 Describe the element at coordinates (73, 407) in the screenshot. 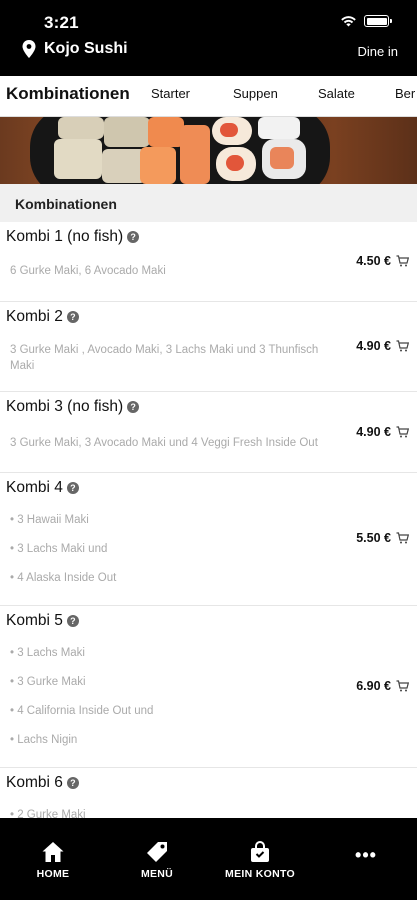

I see `item-name: Kombi 3 (no fish) ?` at that location.